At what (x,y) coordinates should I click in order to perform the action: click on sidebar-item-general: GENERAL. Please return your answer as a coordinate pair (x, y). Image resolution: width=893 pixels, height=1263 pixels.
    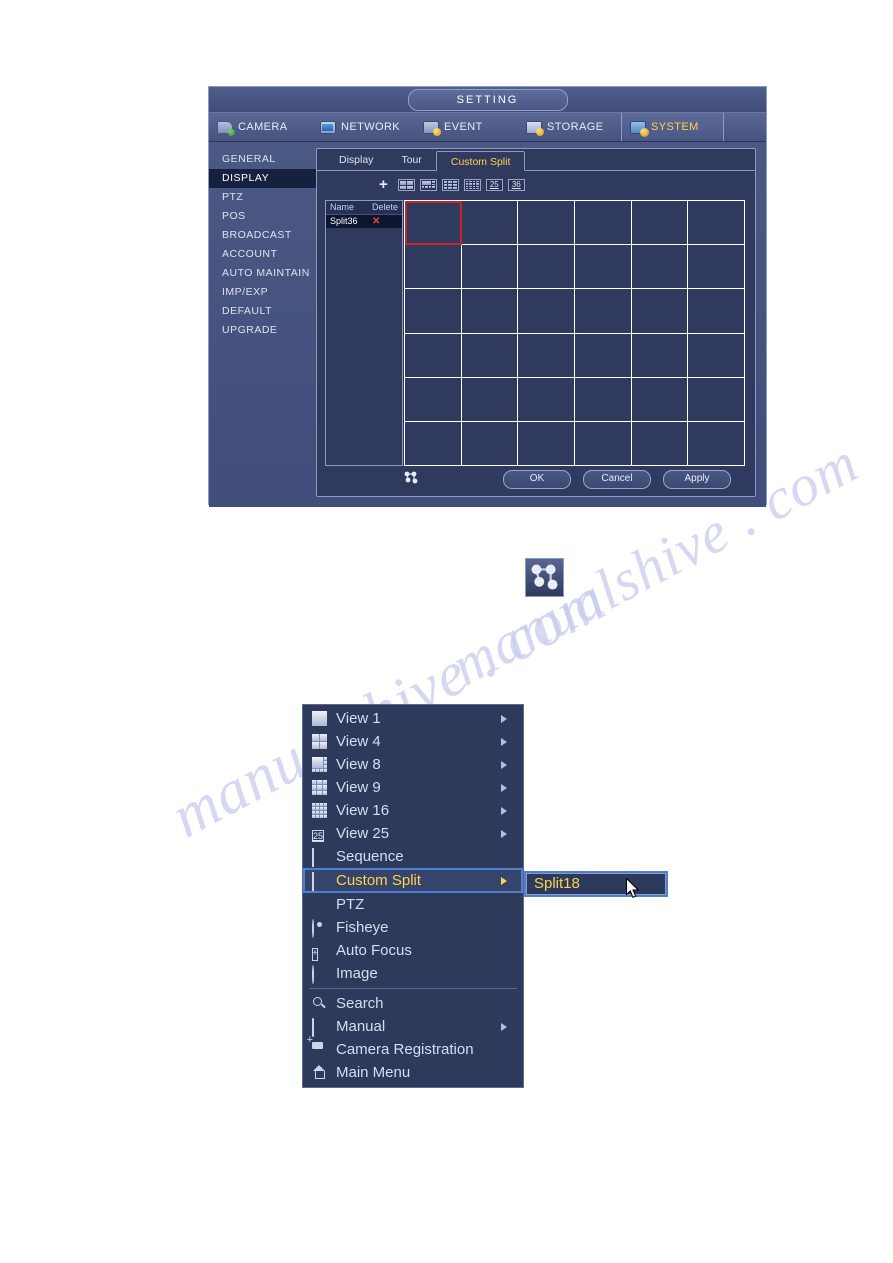
    Looking at the image, I should click on (262, 159).